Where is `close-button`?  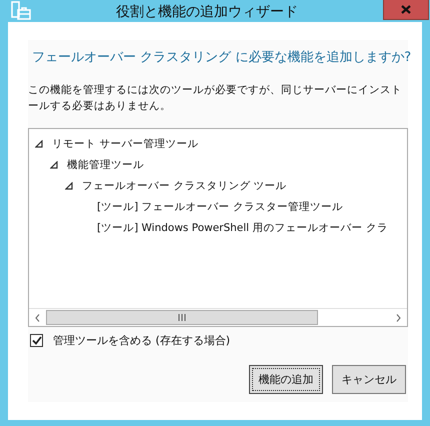 close-button is located at coordinates (406, 10).